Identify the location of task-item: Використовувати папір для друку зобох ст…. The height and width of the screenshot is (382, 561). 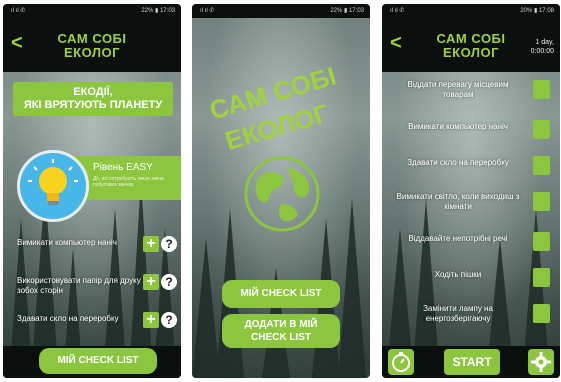
(92, 283).